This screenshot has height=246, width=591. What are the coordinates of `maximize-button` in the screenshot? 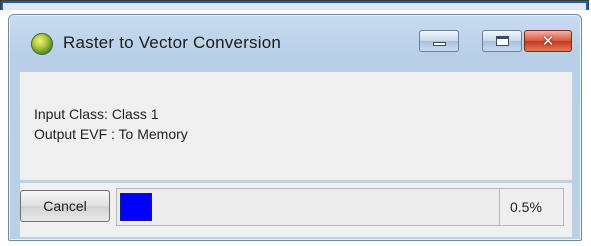 It's located at (502, 41).